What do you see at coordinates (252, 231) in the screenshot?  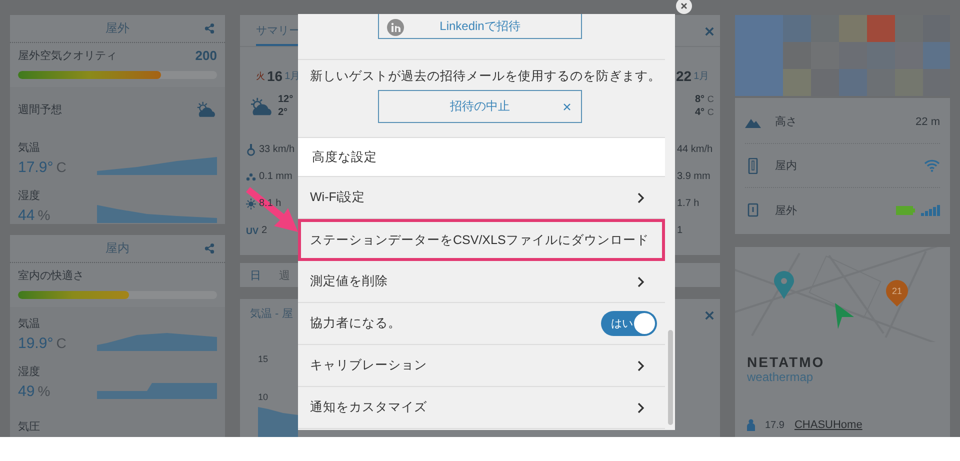 I see `uv-label: UV` at bounding box center [252, 231].